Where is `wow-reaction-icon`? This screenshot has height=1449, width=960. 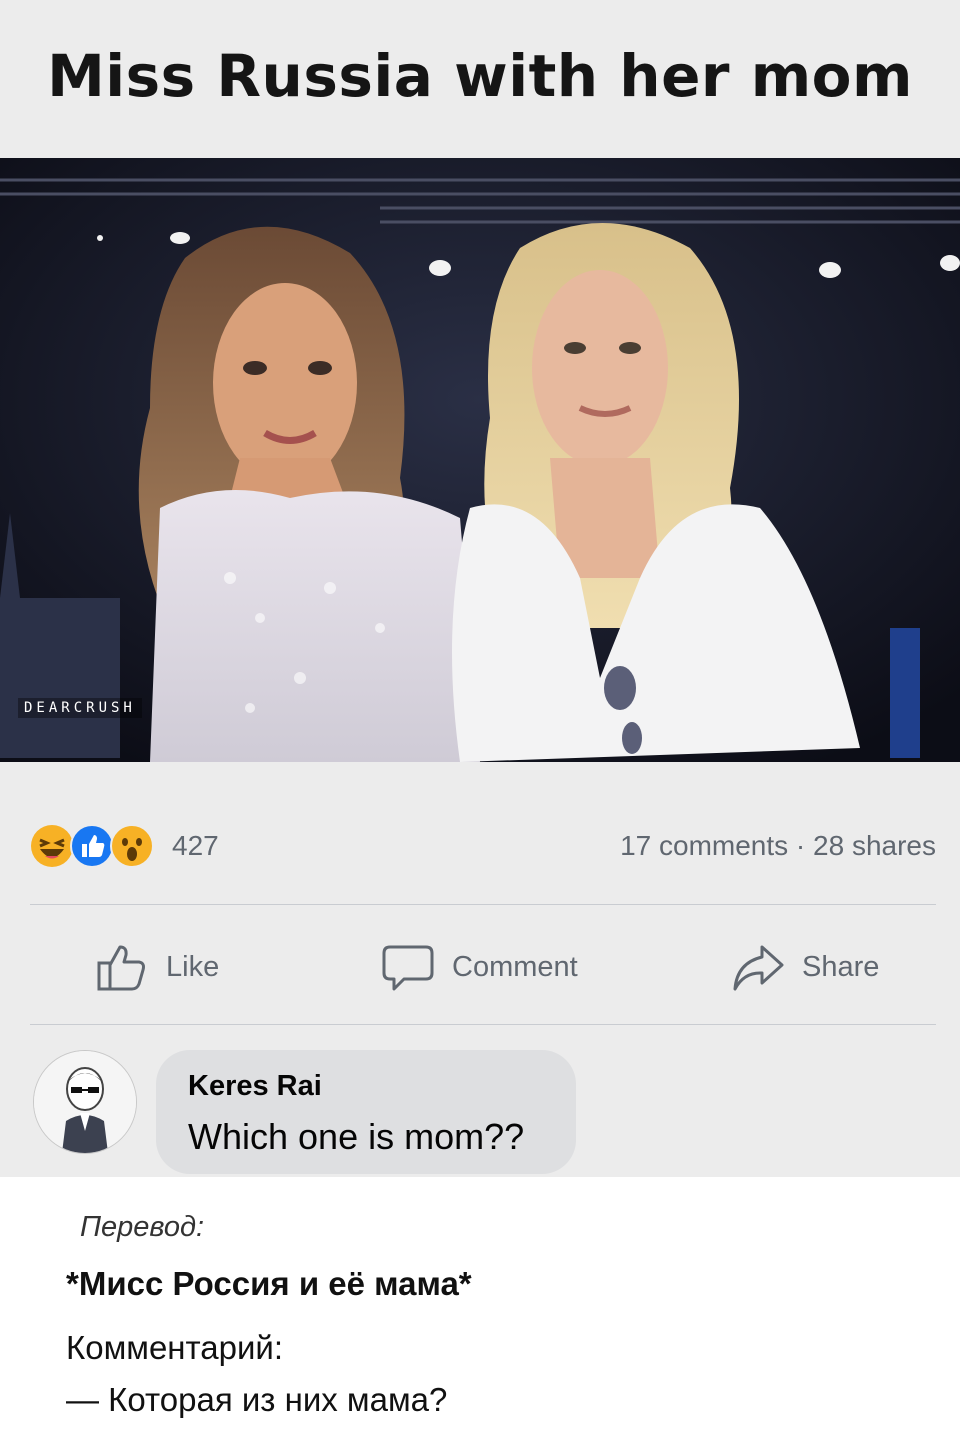
wow-reaction-icon is located at coordinates (132, 846).